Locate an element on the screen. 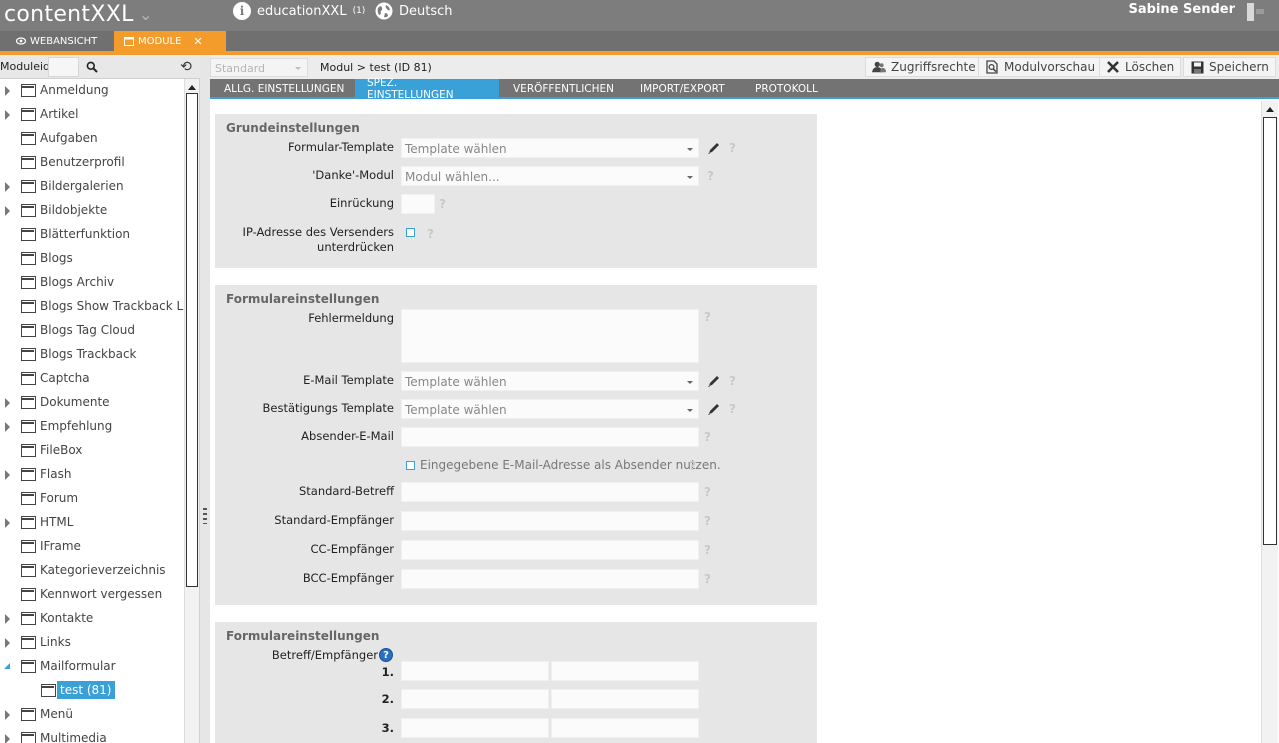  content-scrollbar is located at coordinates (1269, 422).